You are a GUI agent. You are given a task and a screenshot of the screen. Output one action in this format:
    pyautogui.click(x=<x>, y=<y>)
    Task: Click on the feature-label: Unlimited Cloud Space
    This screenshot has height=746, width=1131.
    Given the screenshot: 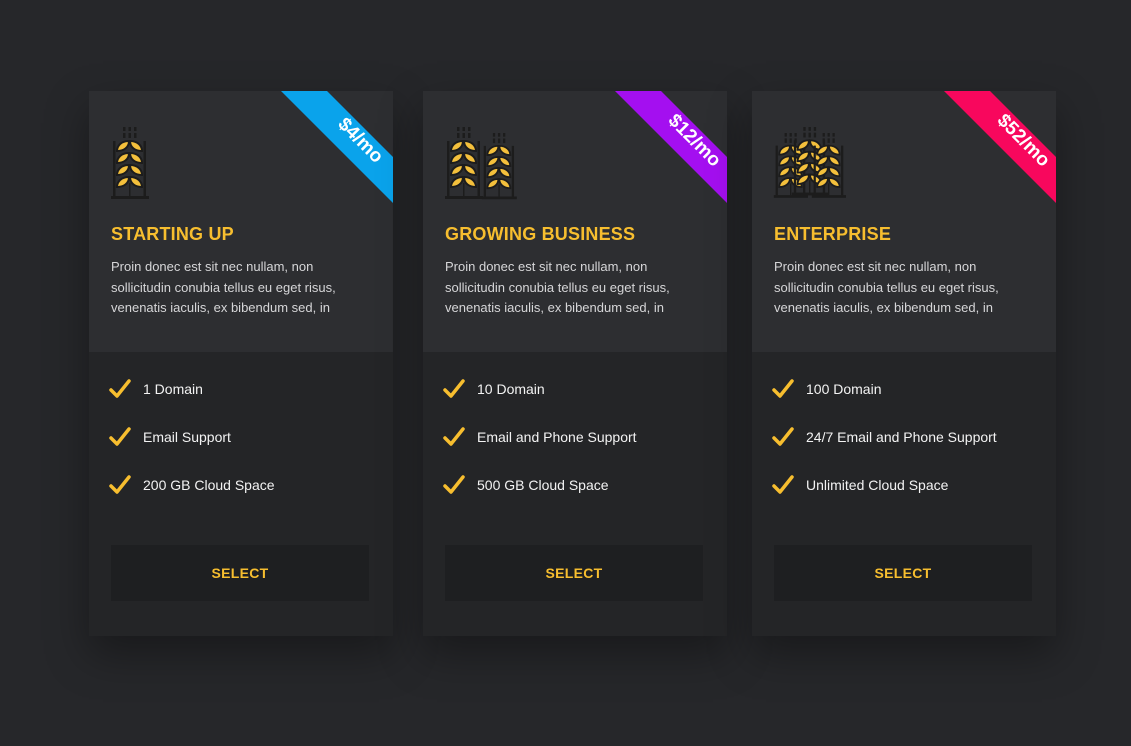 What is the action you would take?
    pyautogui.click(x=877, y=485)
    